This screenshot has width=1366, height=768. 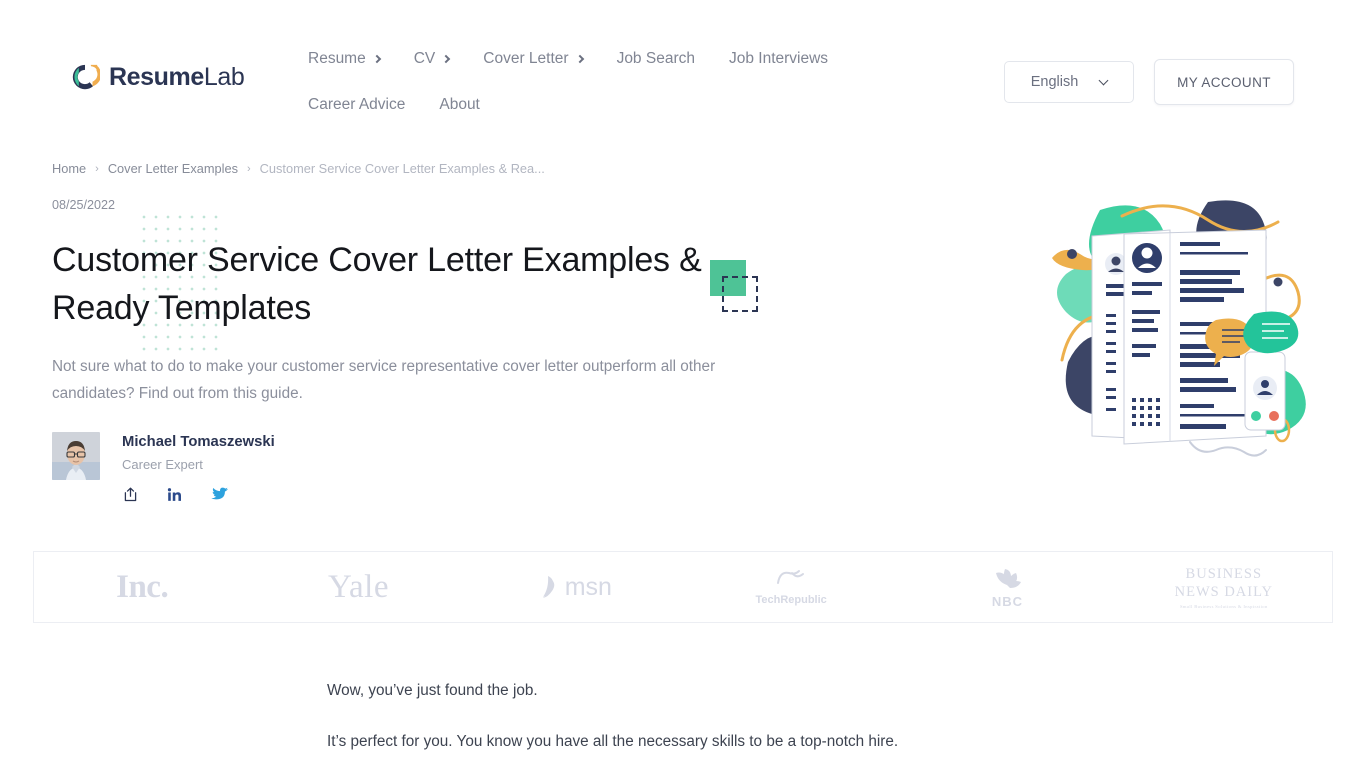 I want to click on language-selected-value: English, so click(x=1054, y=82).